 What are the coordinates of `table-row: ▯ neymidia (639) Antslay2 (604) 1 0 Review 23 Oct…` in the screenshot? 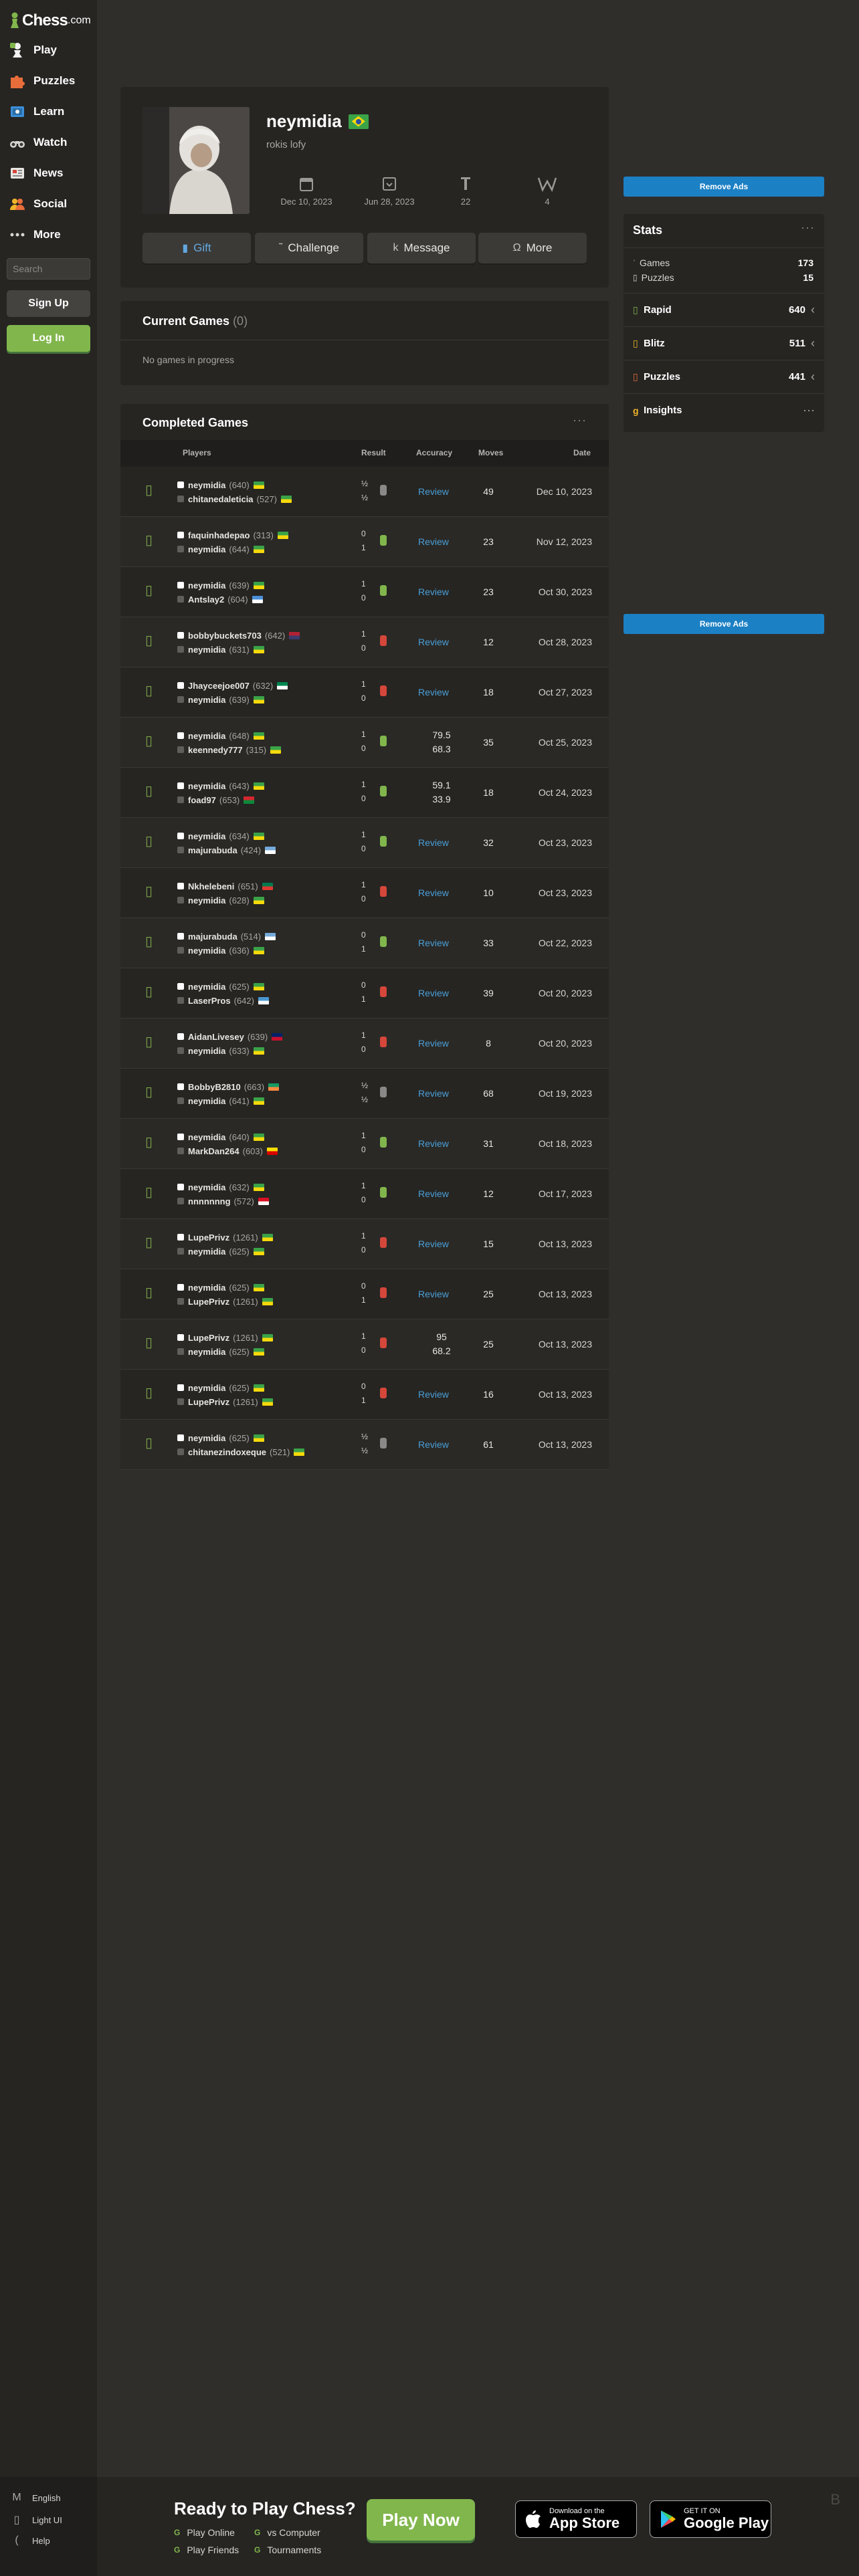 It's located at (364, 592).